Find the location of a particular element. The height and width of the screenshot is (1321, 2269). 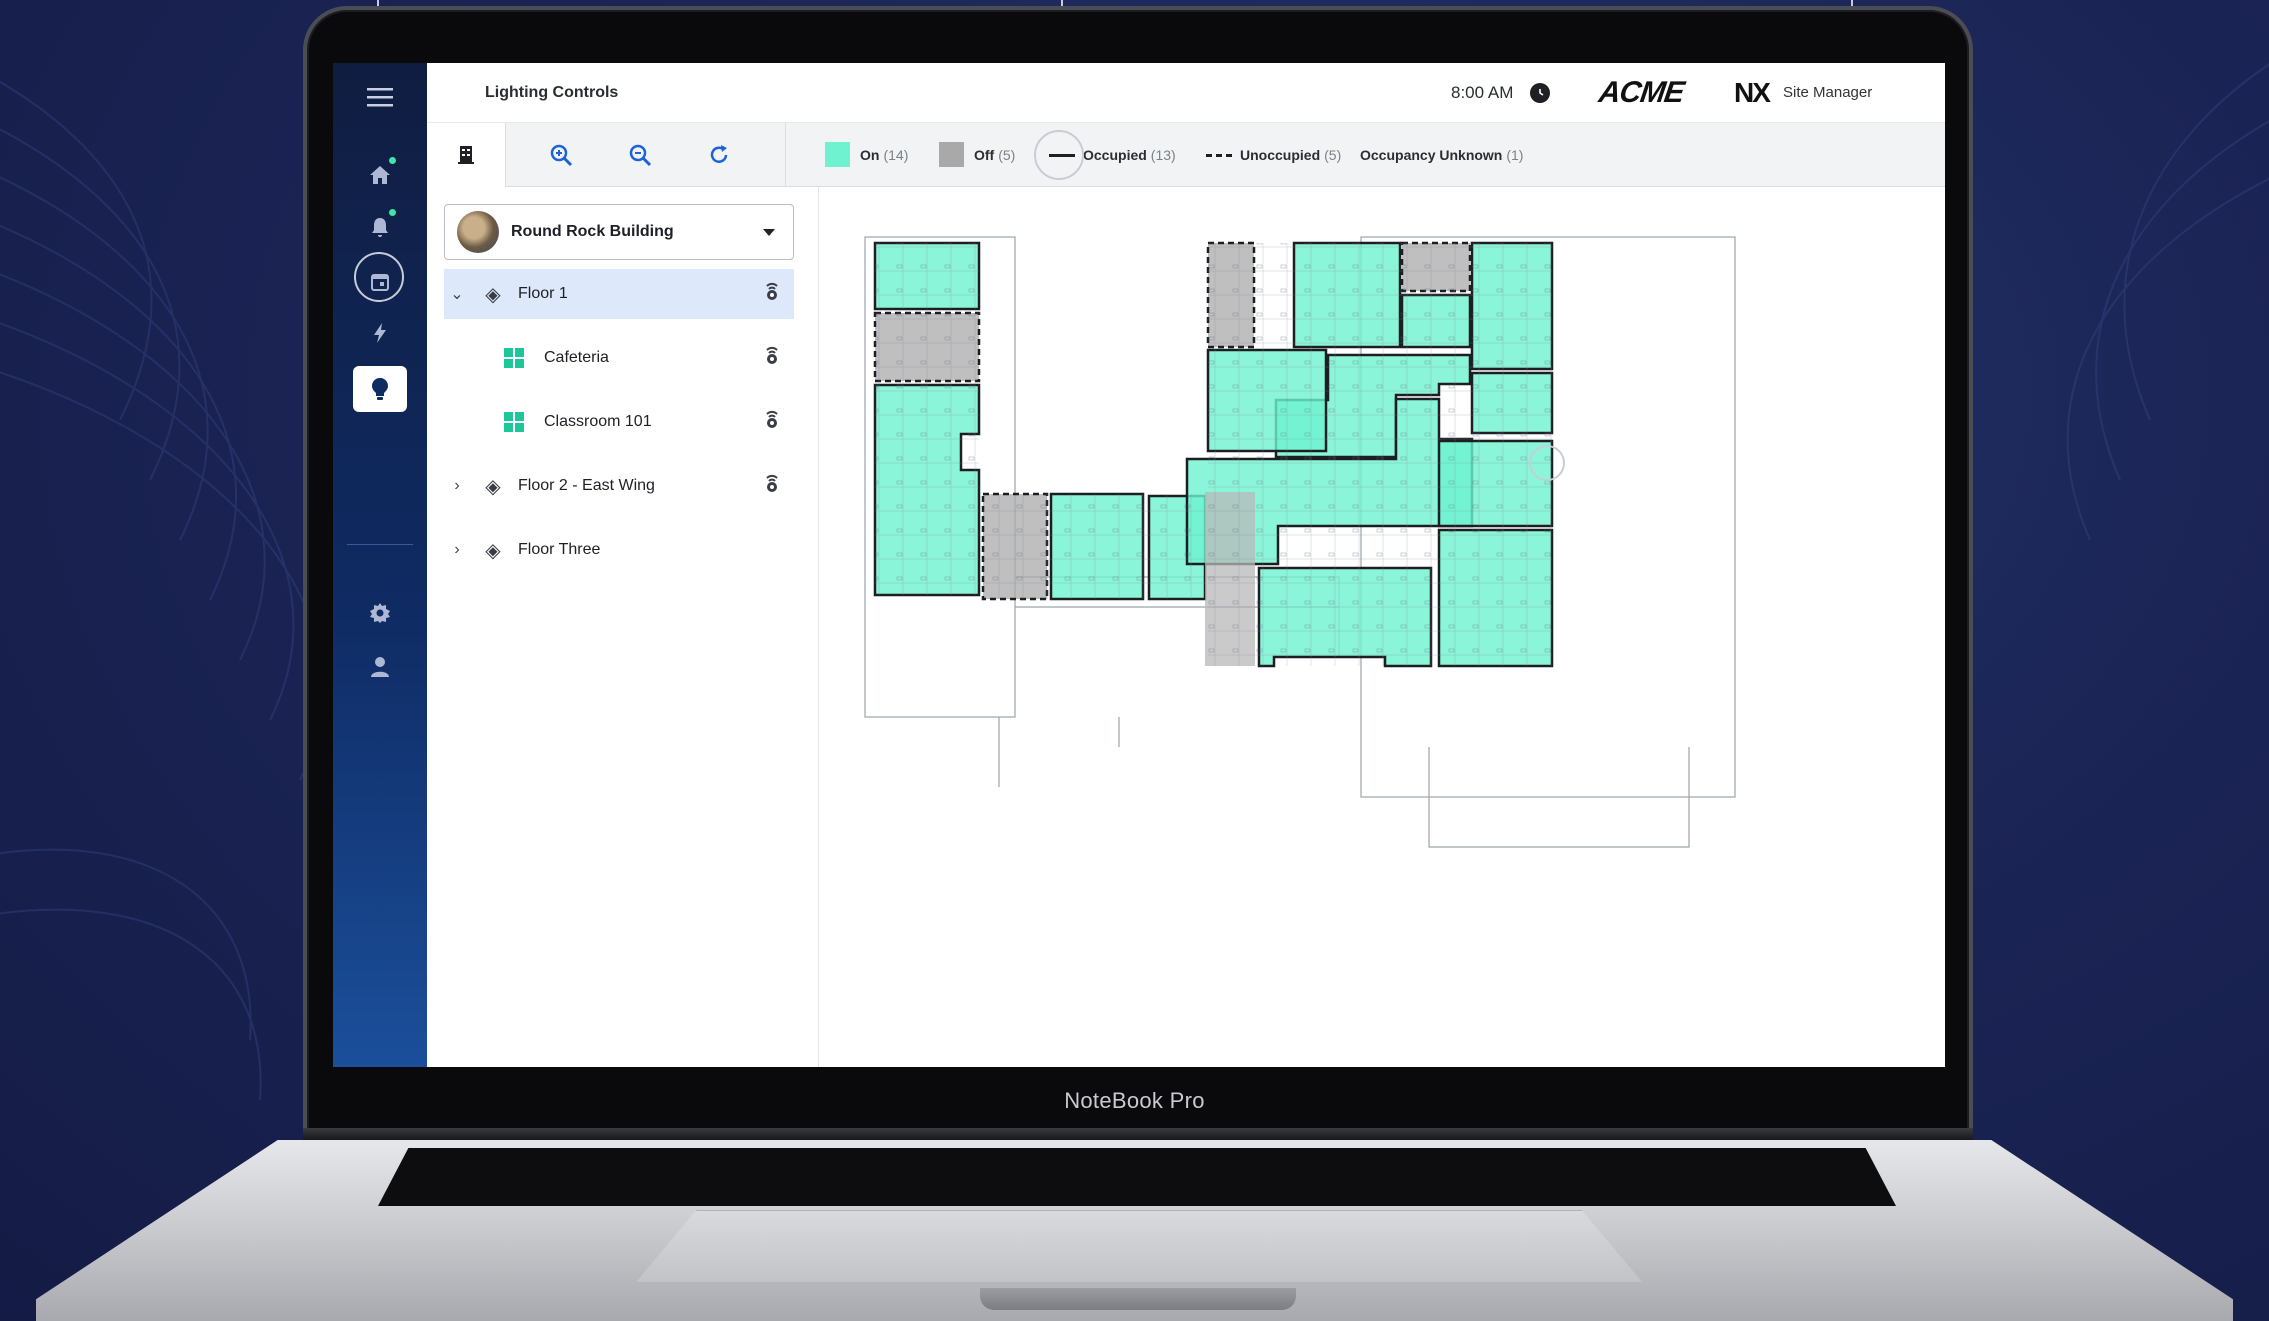

menu-icon is located at coordinates (380, 97).